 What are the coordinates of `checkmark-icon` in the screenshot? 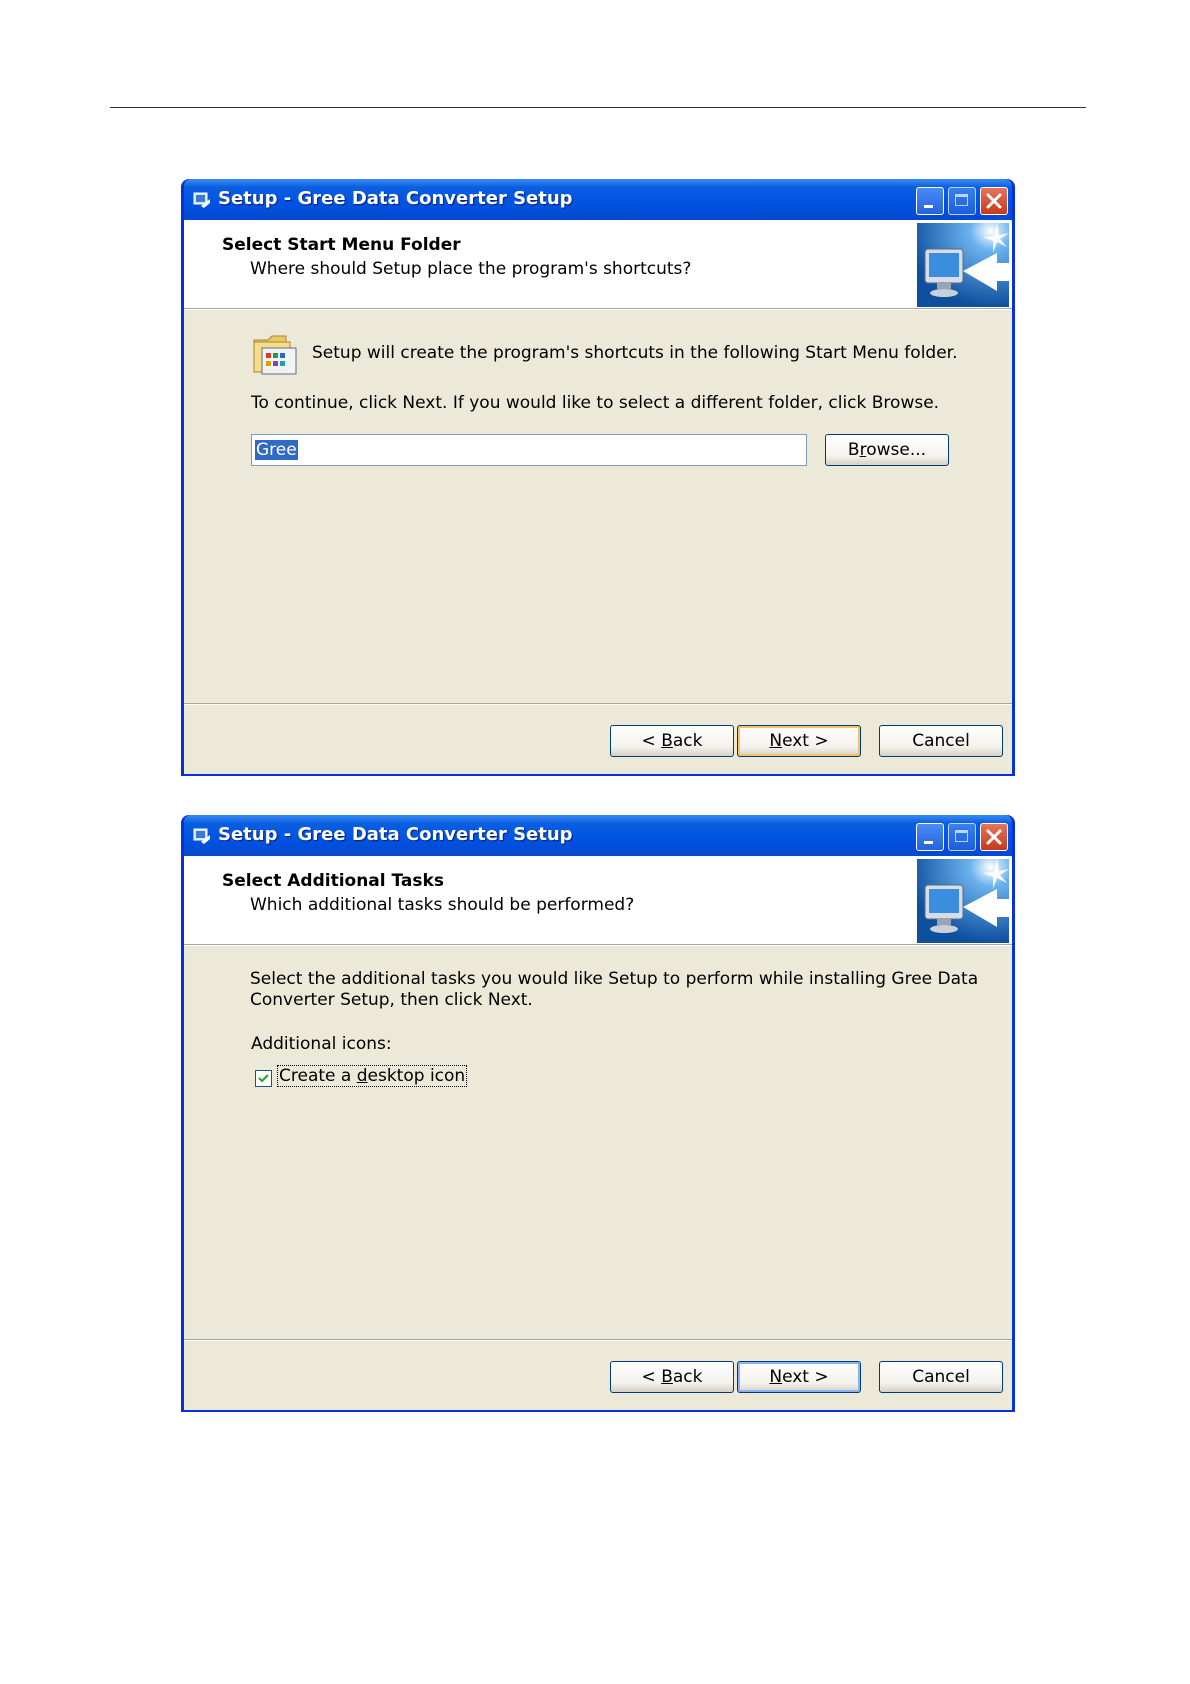 It's located at (263, 1078).